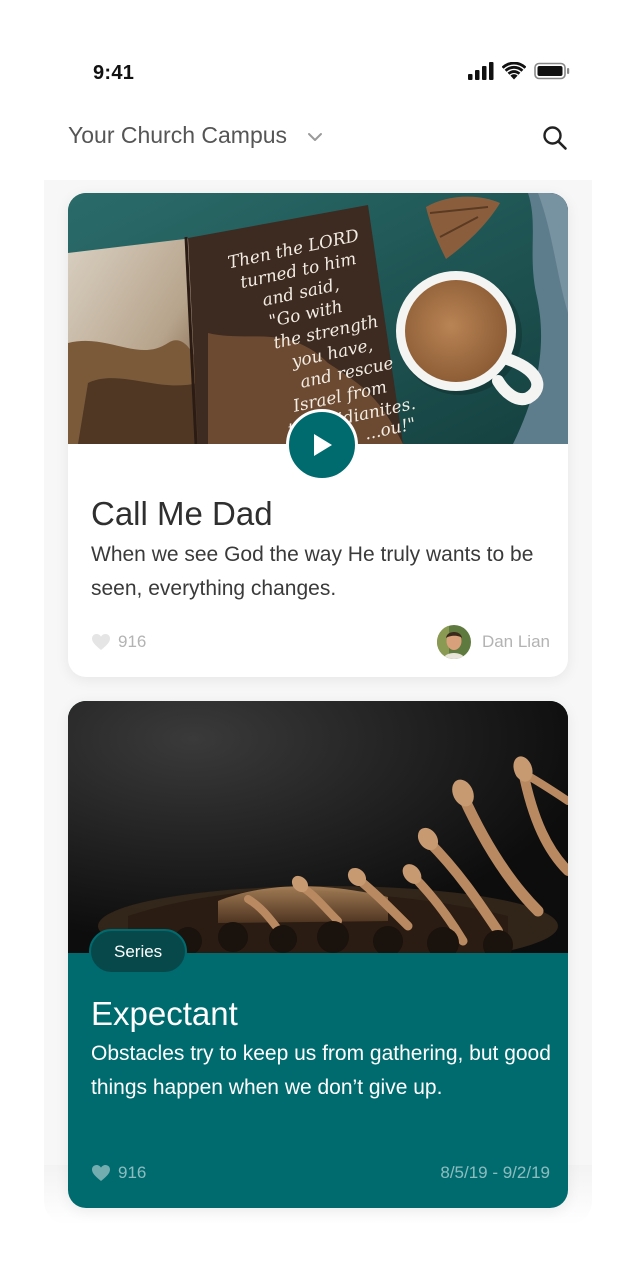  I want to click on campus-label: Your Church Campus, so click(178, 135).